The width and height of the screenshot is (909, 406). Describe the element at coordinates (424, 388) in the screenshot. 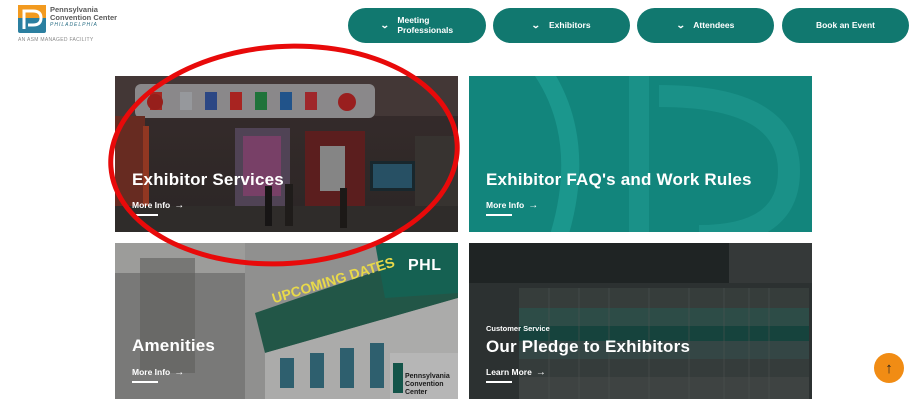

I see `sign-line-2: Convention Center` at that location.